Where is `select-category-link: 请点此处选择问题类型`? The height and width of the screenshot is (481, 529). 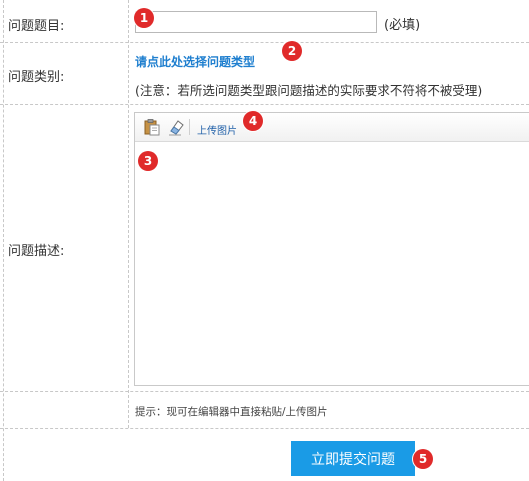 select-category-link: 请点此处选择问题类型 is located at coordinates (195, 61).